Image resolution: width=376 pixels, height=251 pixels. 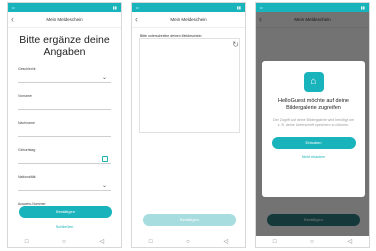 What do you see at coordinates (64, 179) in the screenshot?
I see `nationality-select: Nationalität ⌄` at bounding box center [64, 179].